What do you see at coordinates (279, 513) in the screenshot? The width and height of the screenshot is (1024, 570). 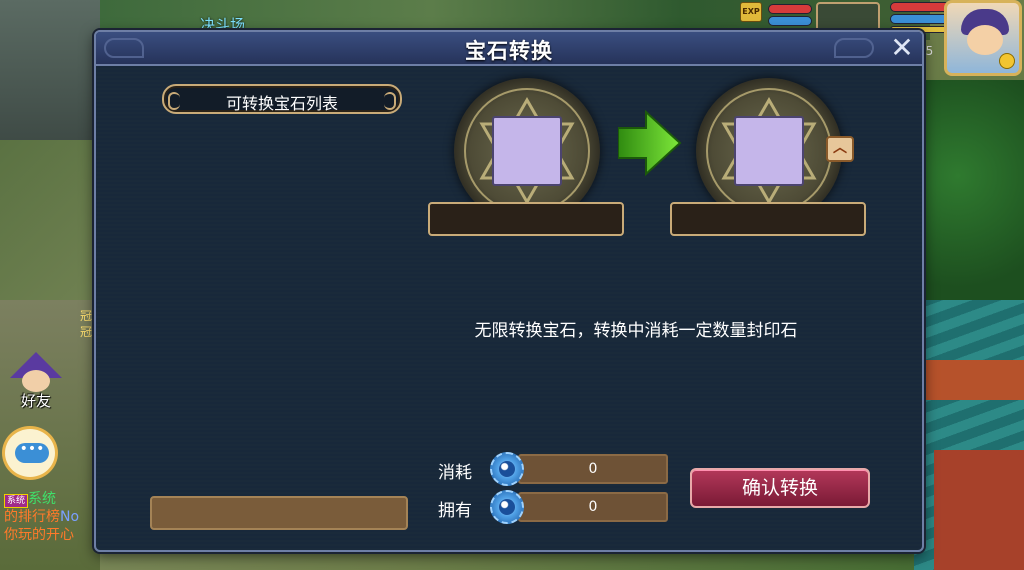 I see `selected-gem-slot` at bounding box center [279, 513].